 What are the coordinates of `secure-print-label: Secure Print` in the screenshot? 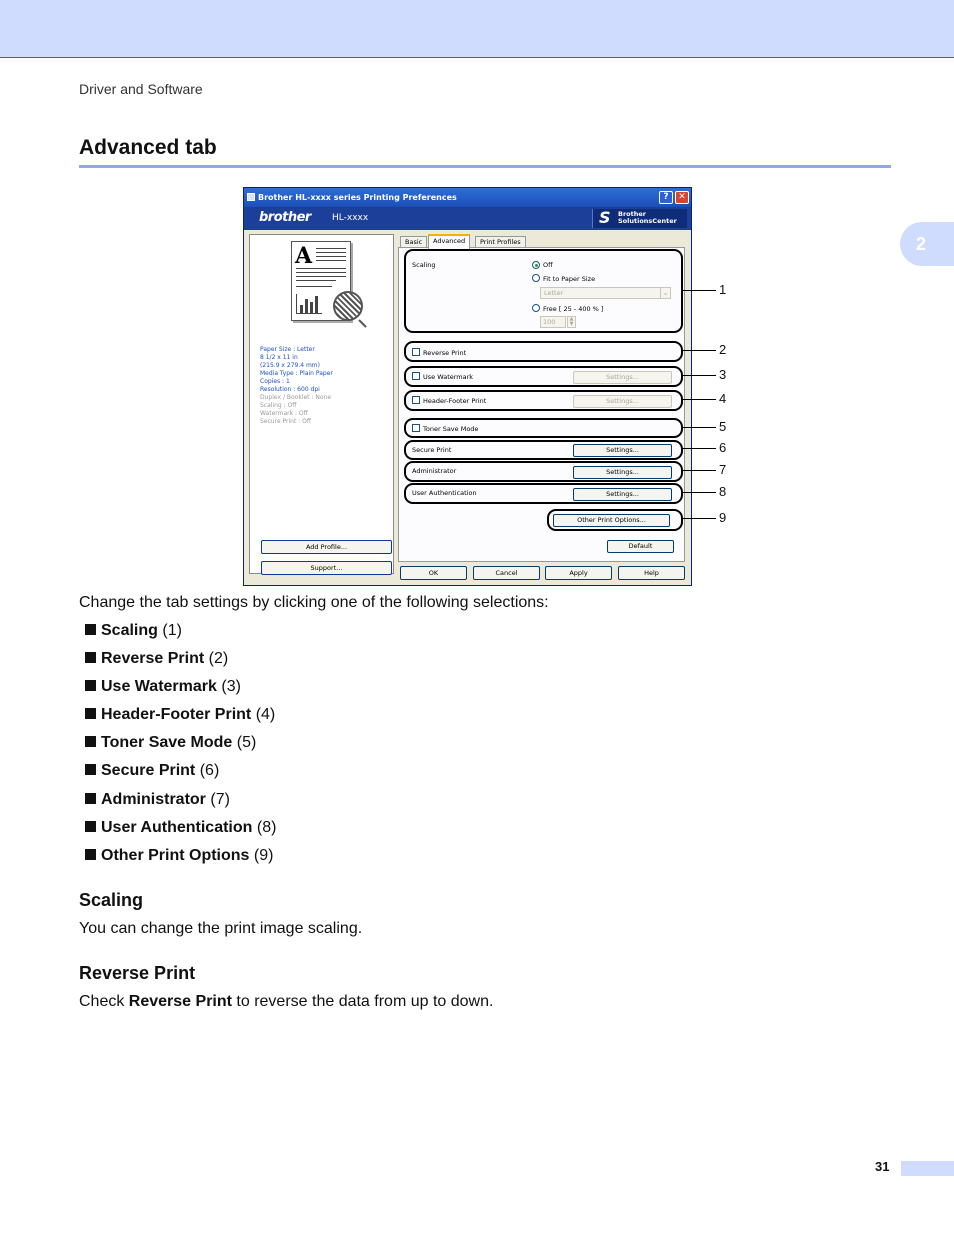 It's located at (432, 450).